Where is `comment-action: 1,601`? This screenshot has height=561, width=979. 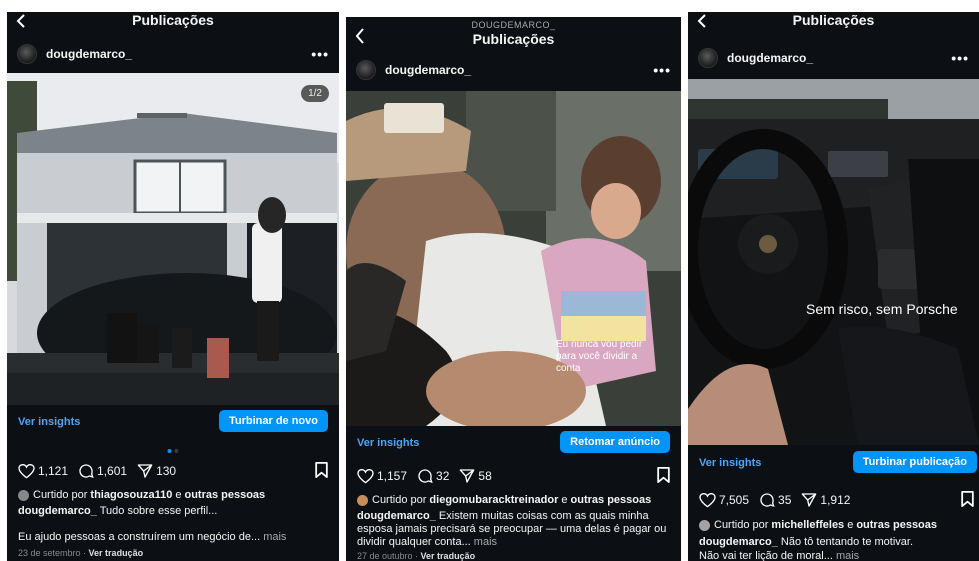
comment-action: 1,601 is located at coordinates (102, 471).